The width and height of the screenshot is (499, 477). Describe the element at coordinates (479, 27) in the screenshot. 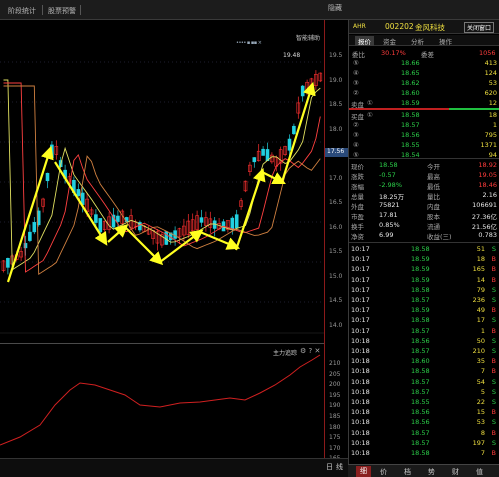

I see `close-window-button: 关闭窗口` at that location.